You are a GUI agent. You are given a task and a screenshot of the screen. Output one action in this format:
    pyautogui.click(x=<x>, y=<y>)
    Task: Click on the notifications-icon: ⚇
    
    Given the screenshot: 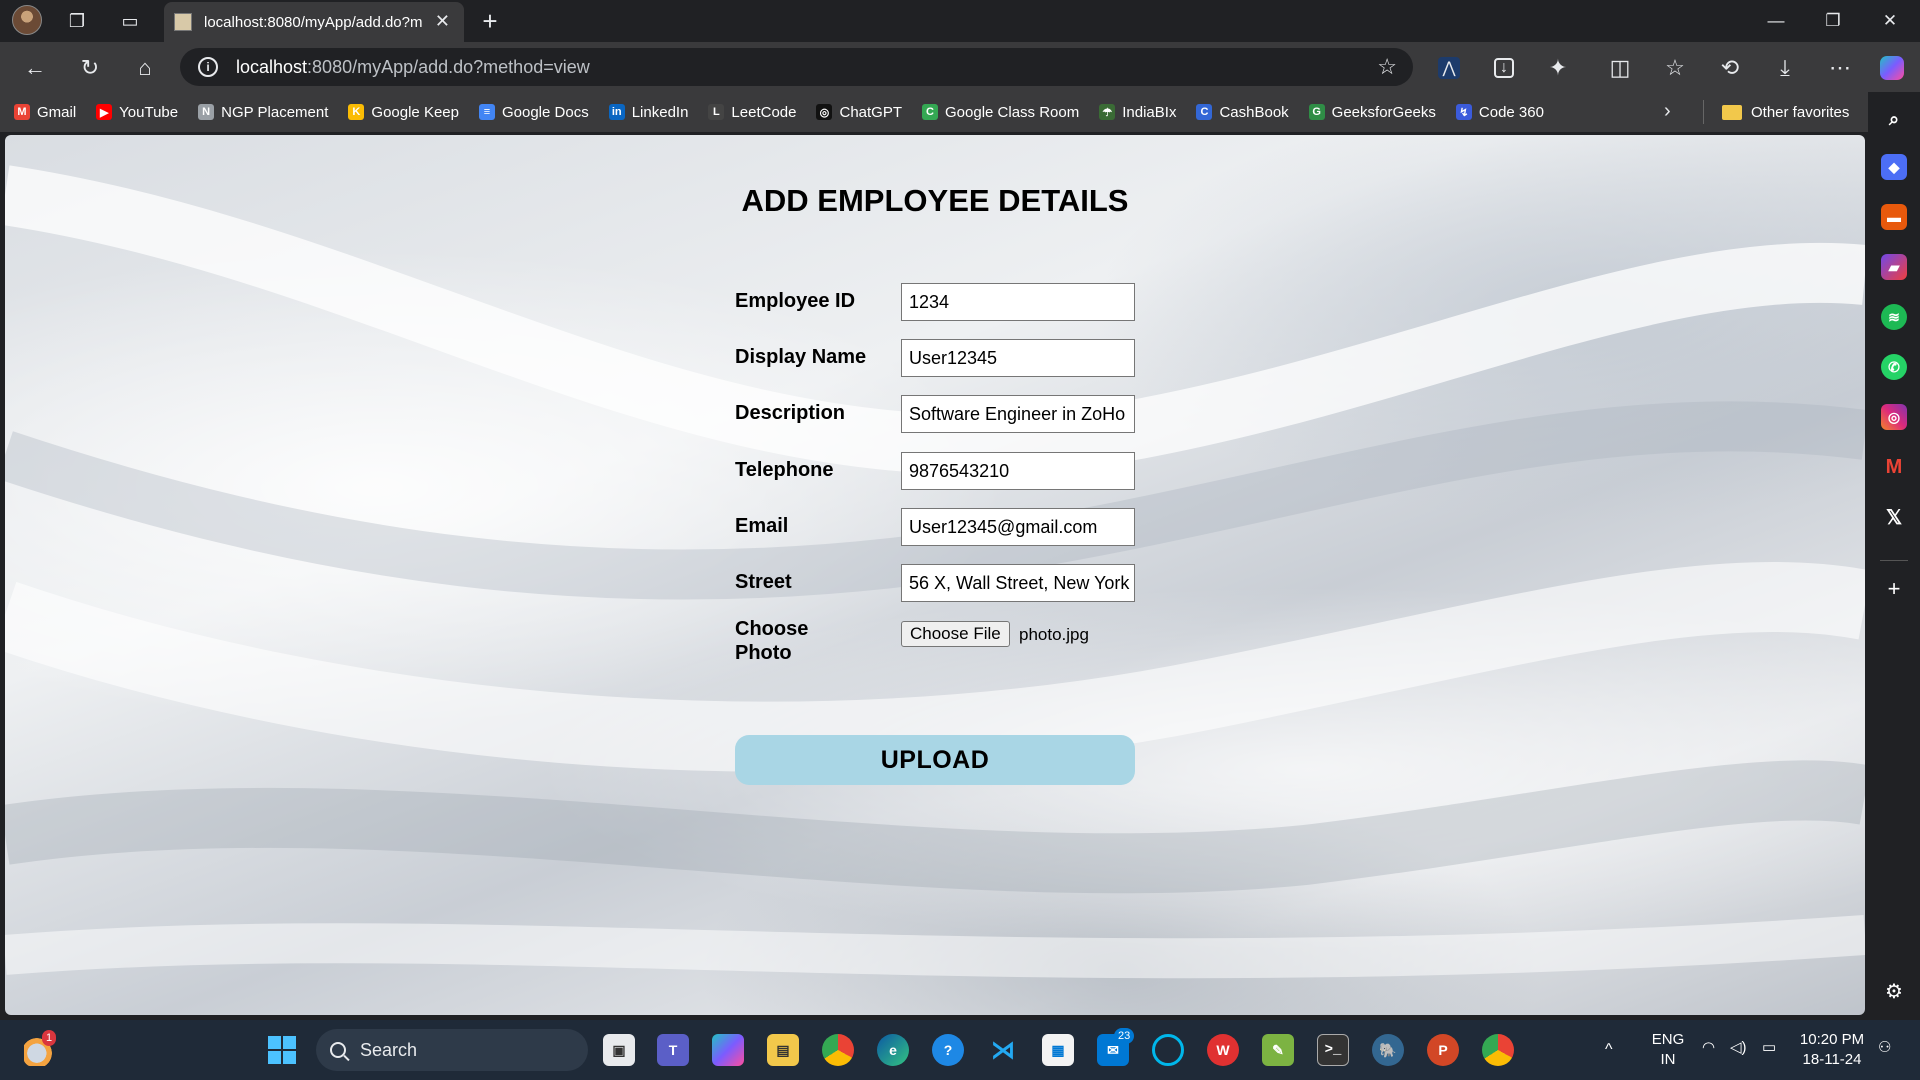 What is the action you would take?
    pyautogui.click(x=1884, y=1048)
    